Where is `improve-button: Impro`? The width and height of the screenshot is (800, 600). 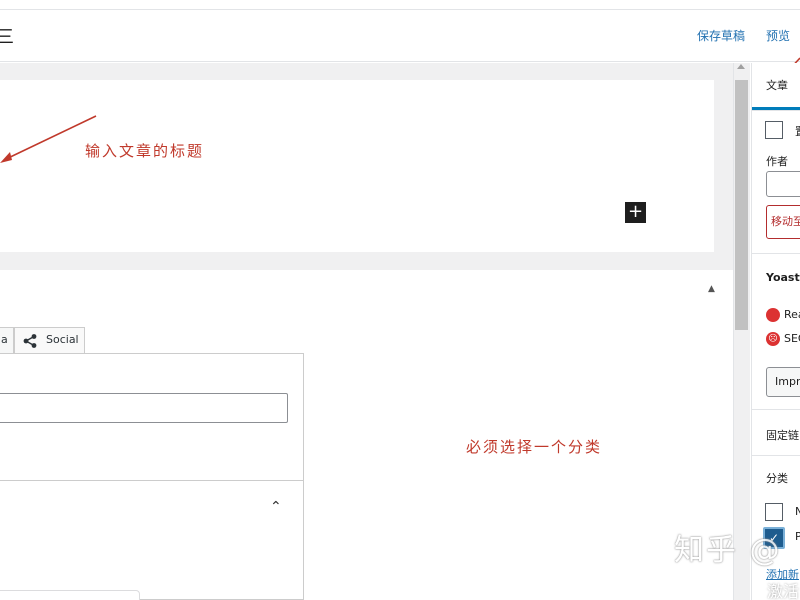
improve-button: Impro is located at coordinates (783, 382).